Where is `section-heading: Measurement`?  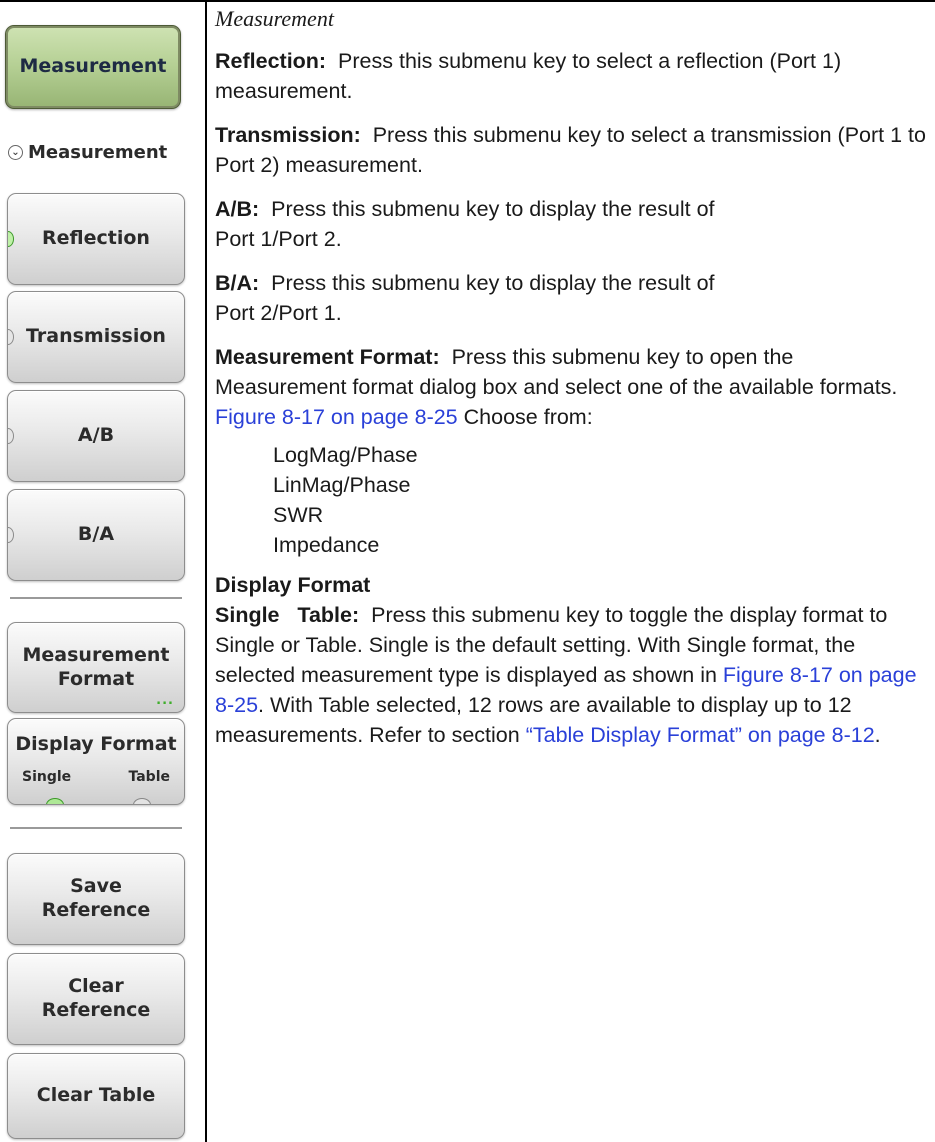
section-heading: Measurement is located at coordinates (274, 18).